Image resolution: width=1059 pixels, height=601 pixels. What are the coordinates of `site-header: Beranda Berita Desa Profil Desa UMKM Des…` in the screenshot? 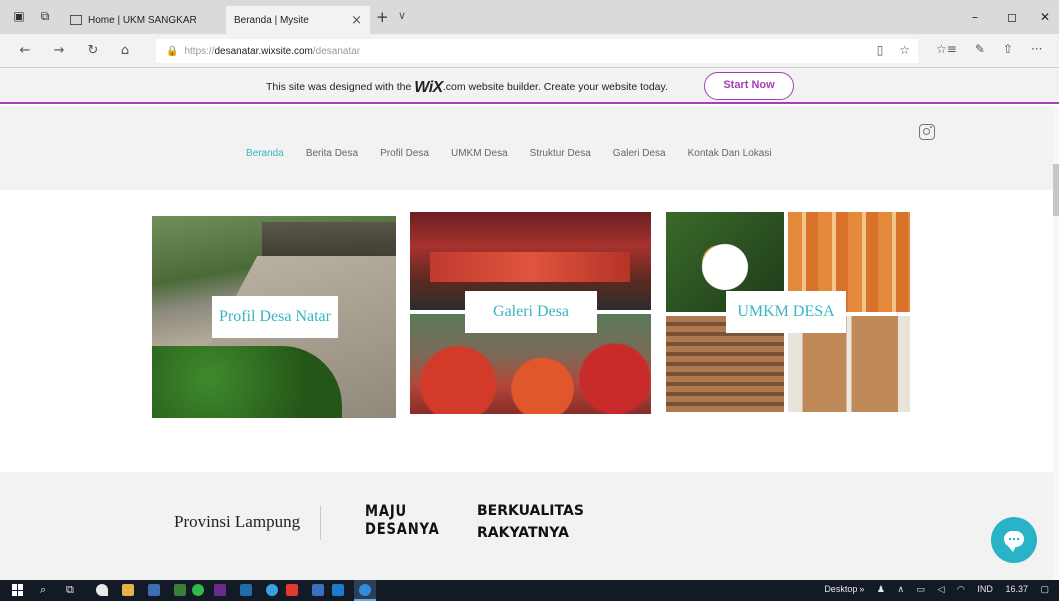 It's located at (526, 148).